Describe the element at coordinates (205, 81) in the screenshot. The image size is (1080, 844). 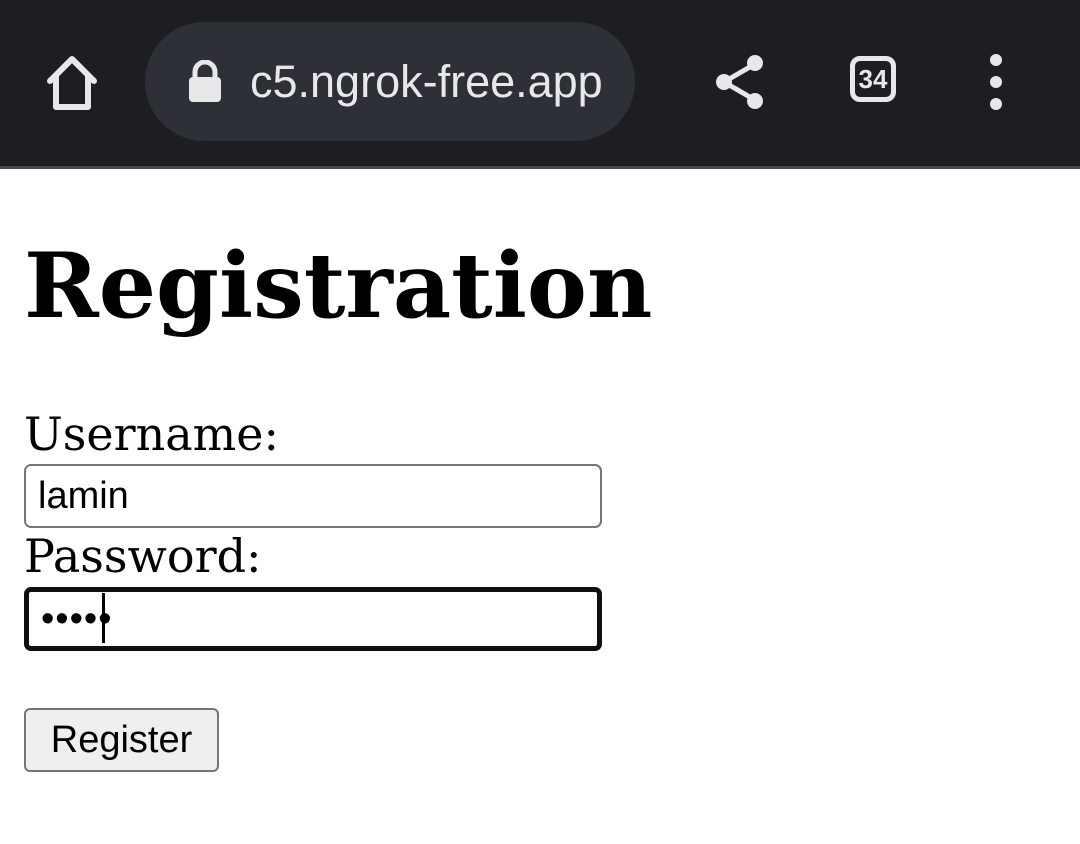
I see `lock-icon` at that location.